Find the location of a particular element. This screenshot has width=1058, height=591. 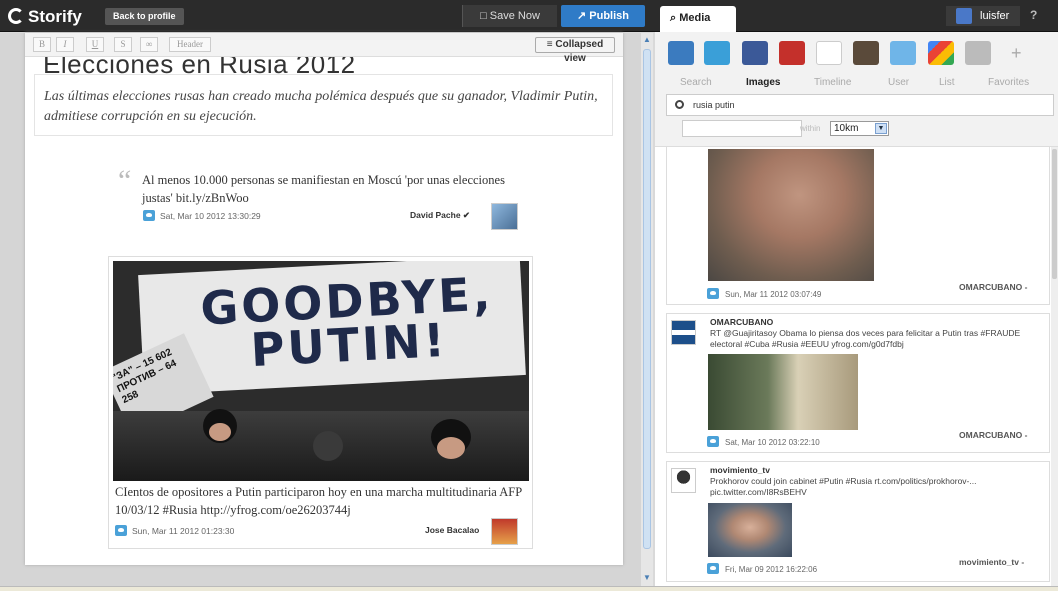

save-label: Save Now is located at coordinates (514, 16).